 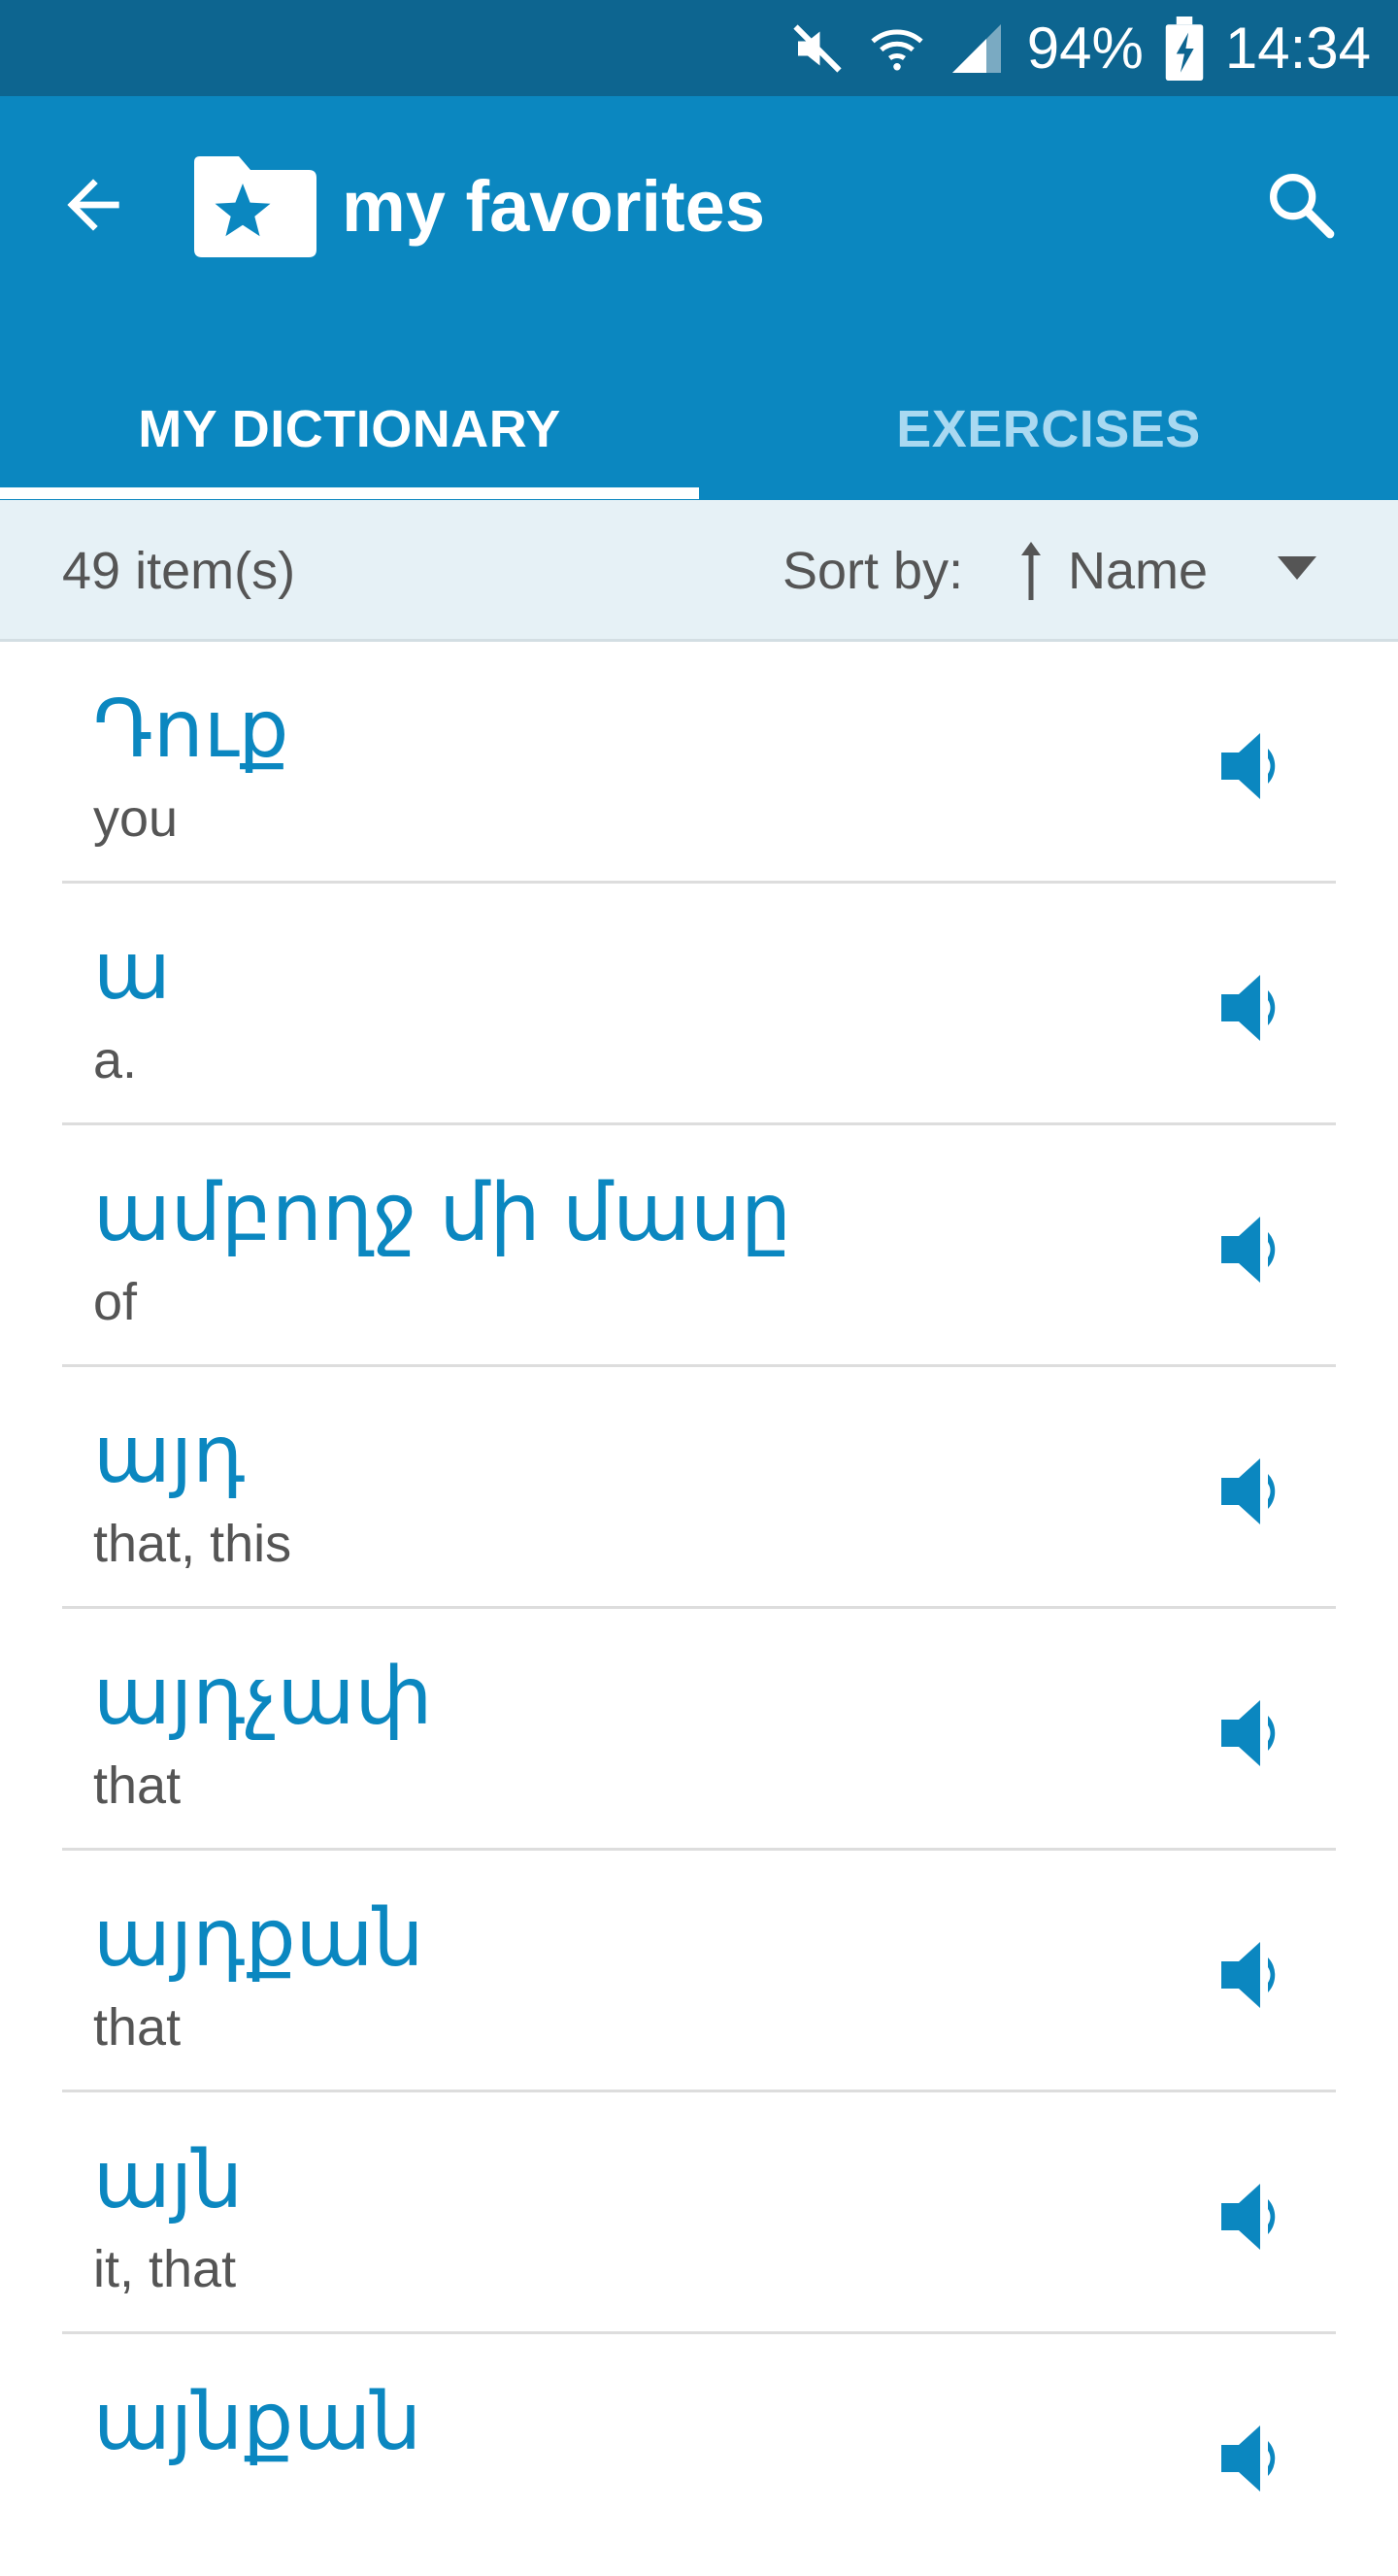 What do you see at coordinates (168, 2181) in the screenshot?
I see `word-text: այն` at bounding box center [168, 2181].